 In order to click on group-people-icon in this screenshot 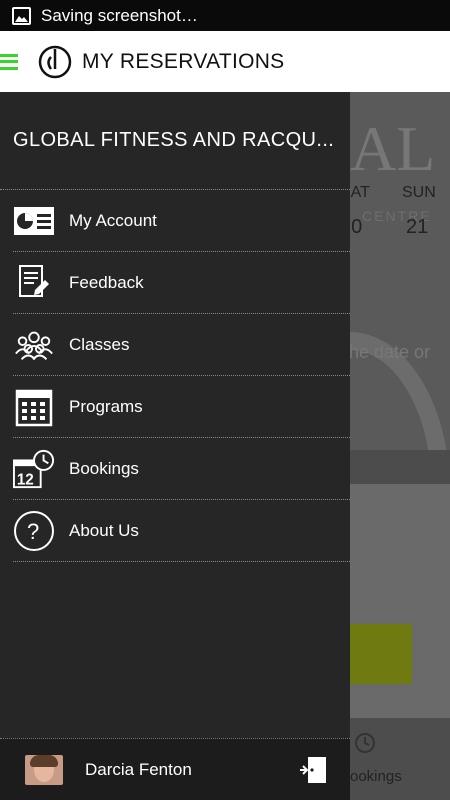, I will do `click(34, 345)`.